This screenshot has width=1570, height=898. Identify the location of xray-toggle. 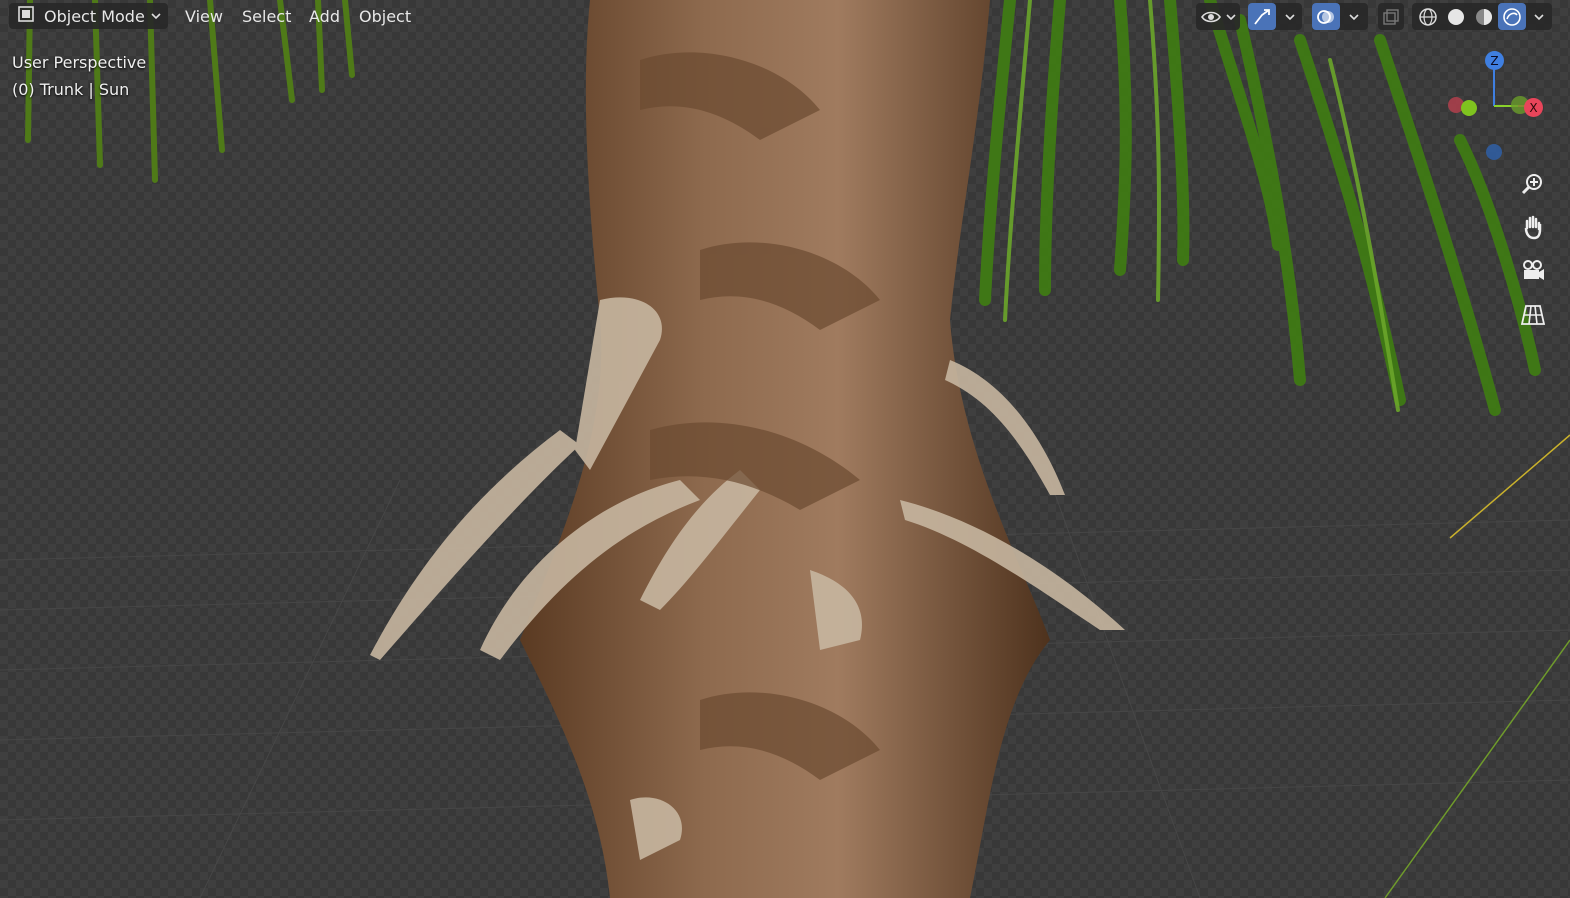
(1391, 16).